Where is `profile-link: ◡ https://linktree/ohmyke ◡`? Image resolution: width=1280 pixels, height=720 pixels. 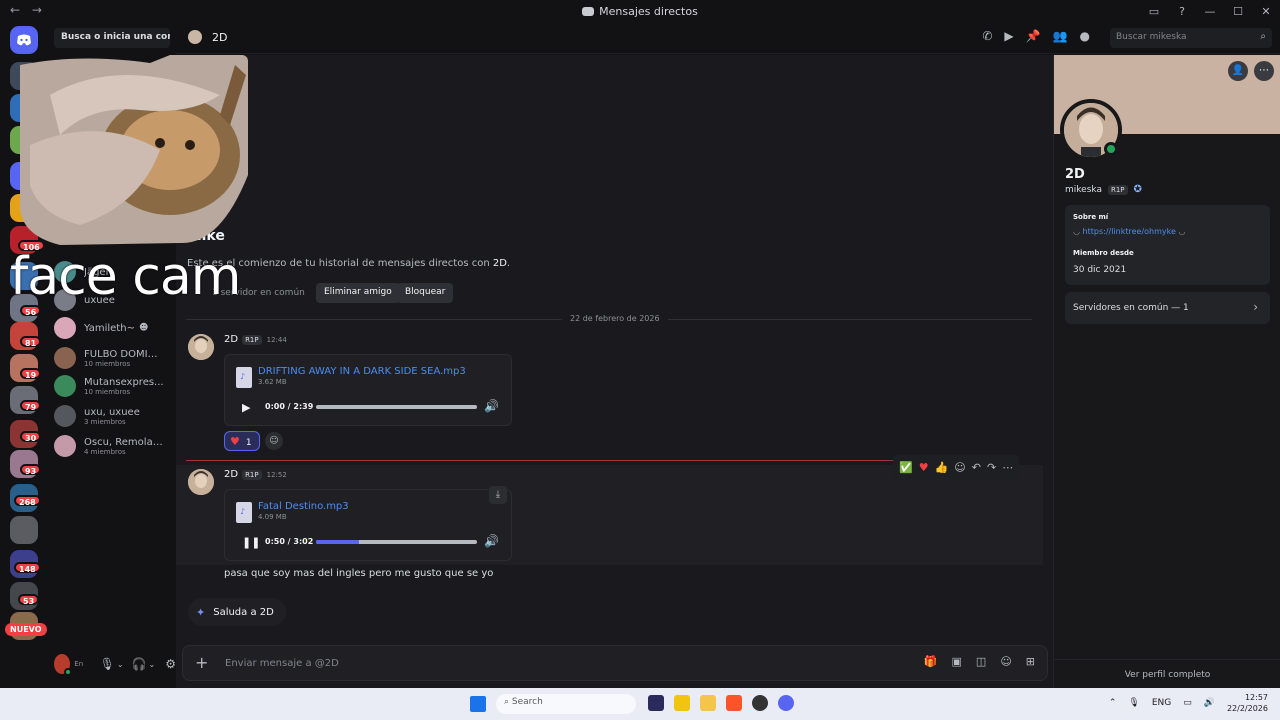
profile-link: ◡ https://linktree/ohmyke ◡ is located at coordinates (1129, 231).